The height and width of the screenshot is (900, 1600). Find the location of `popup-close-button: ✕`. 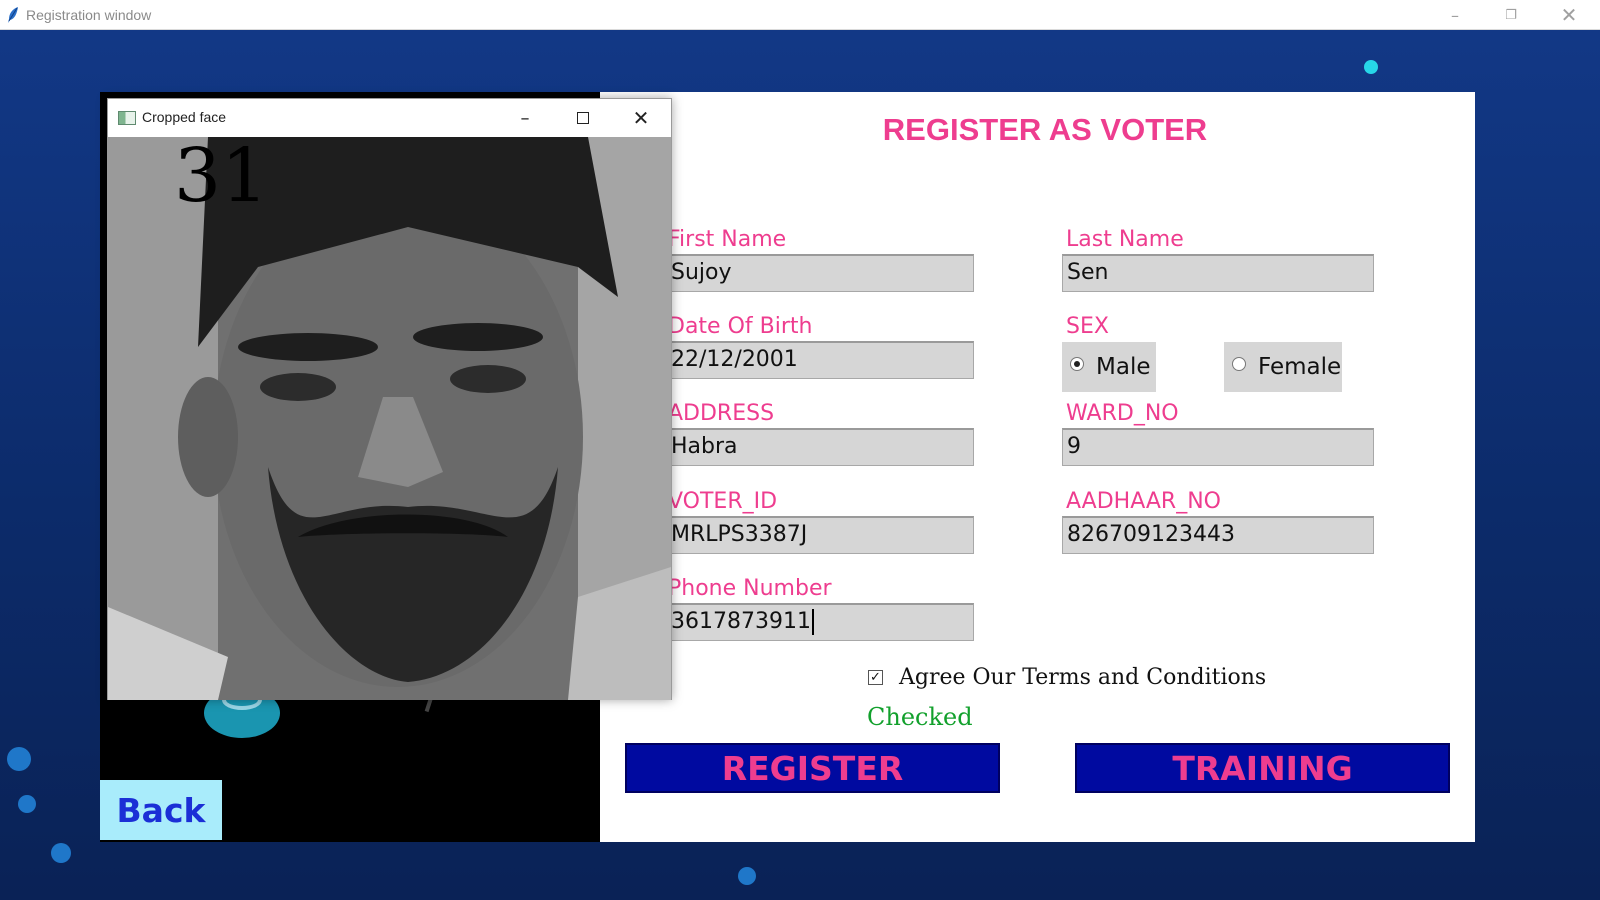

popup-close-button: ✕ is located at coordinates (641, 118).